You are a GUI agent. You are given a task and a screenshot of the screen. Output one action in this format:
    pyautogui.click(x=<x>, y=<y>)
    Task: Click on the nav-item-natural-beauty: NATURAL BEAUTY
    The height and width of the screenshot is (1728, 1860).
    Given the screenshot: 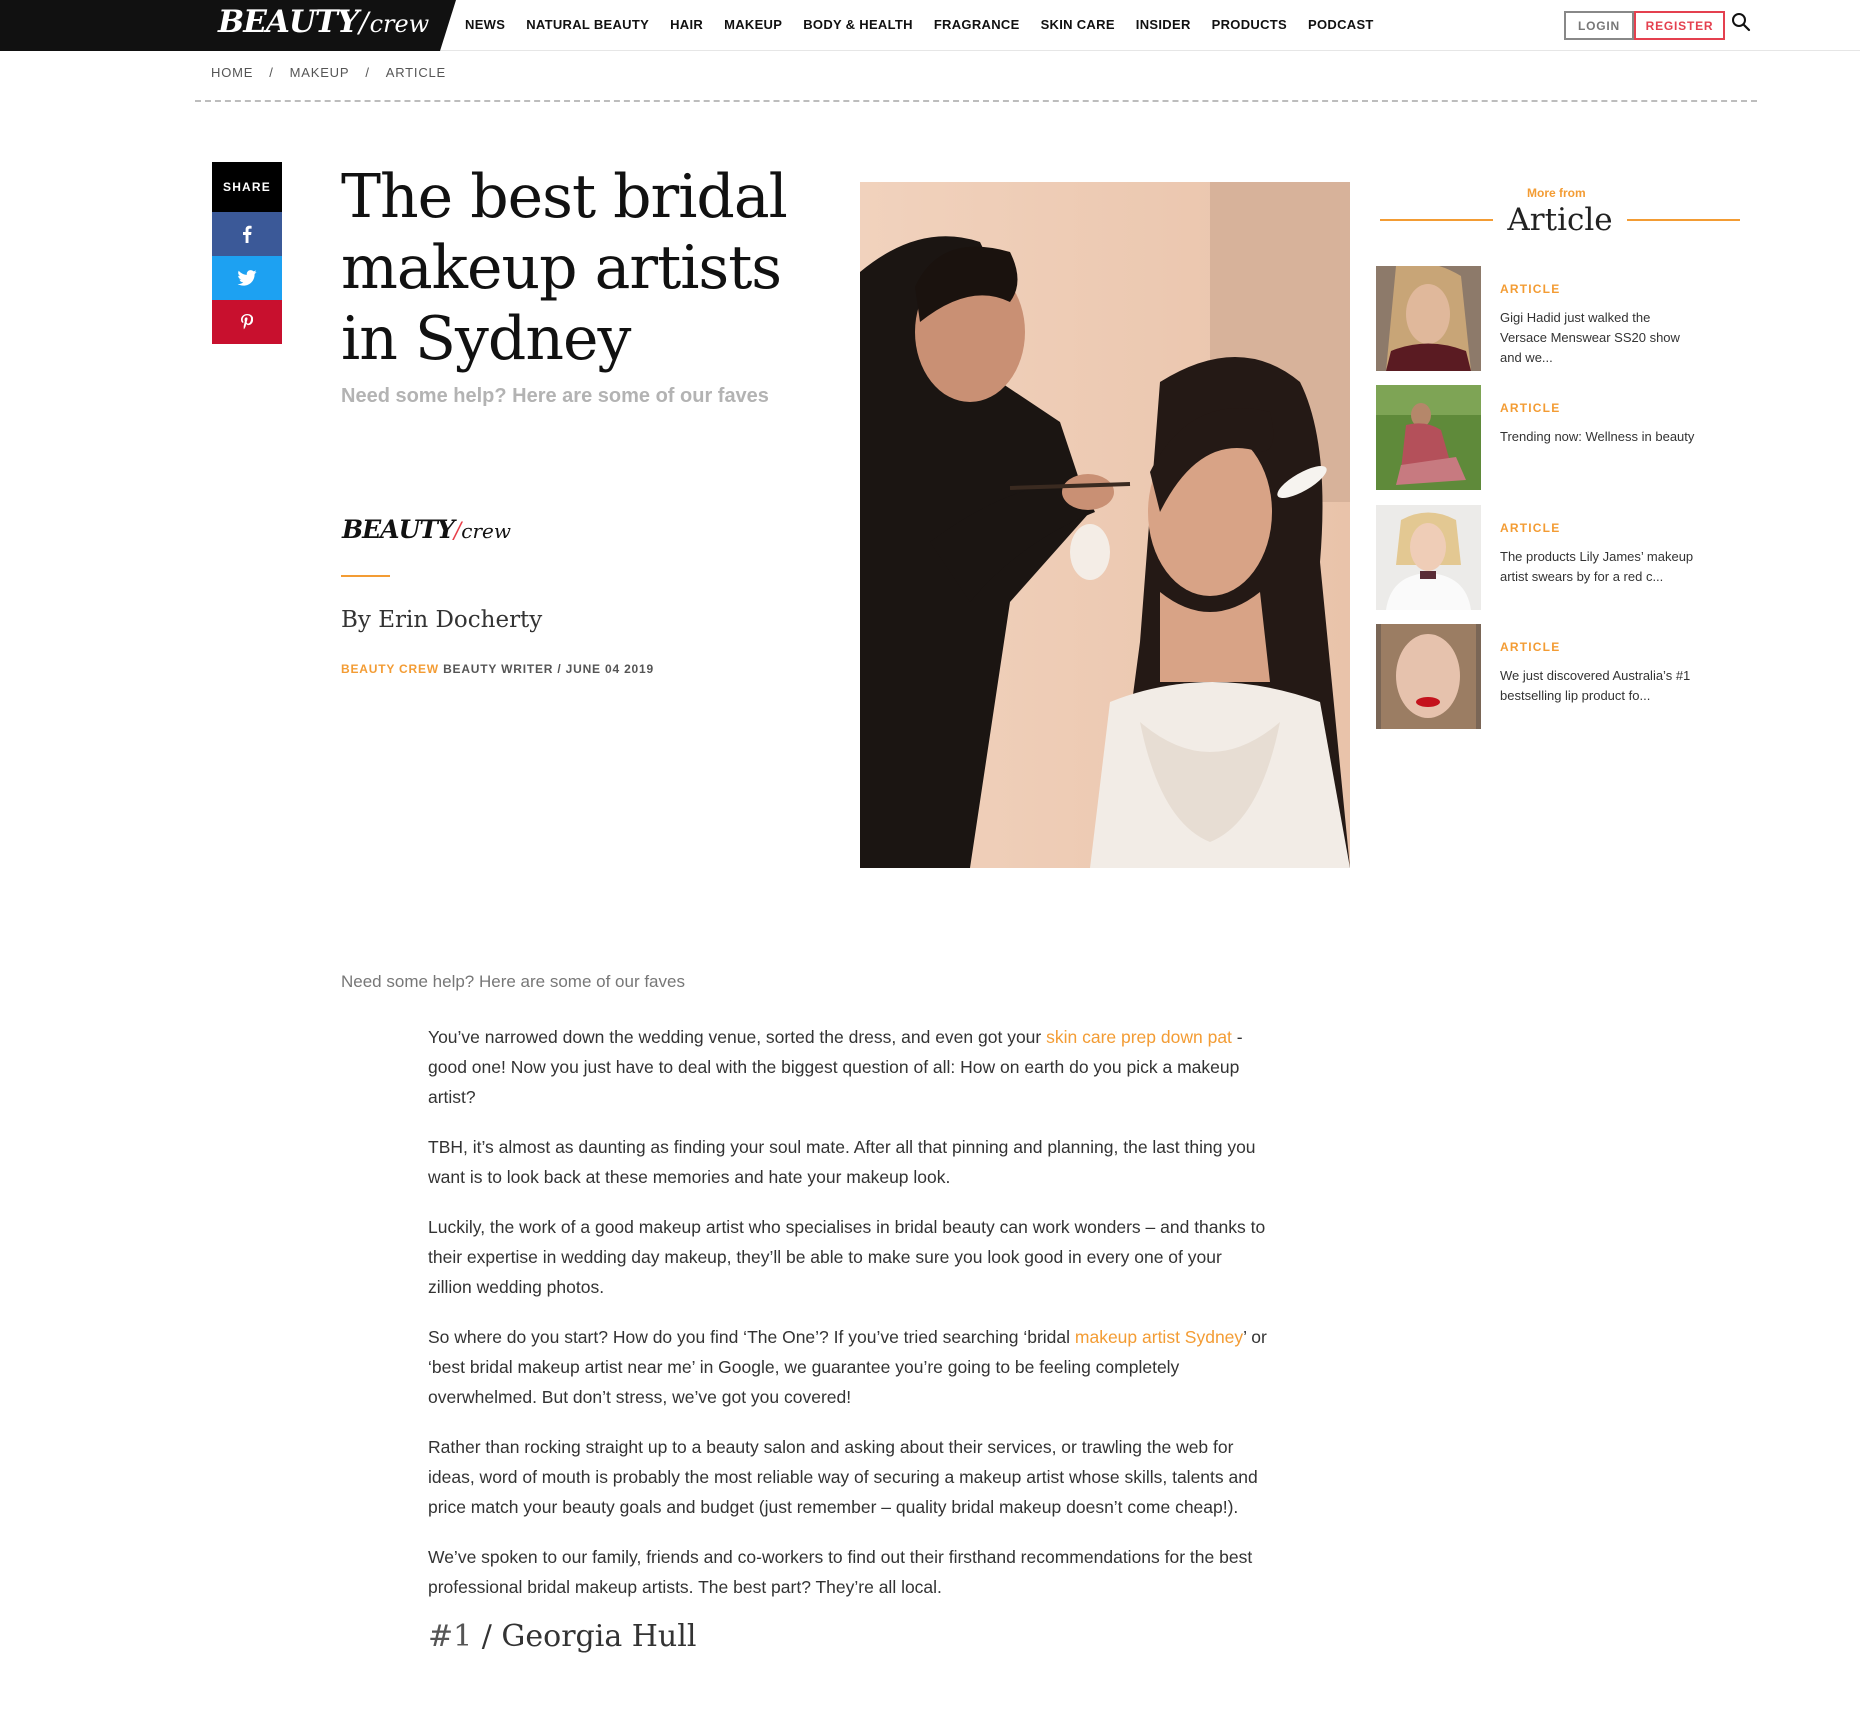 What is the action you would take?
    pyautogui.click(x=587, y=24)
    